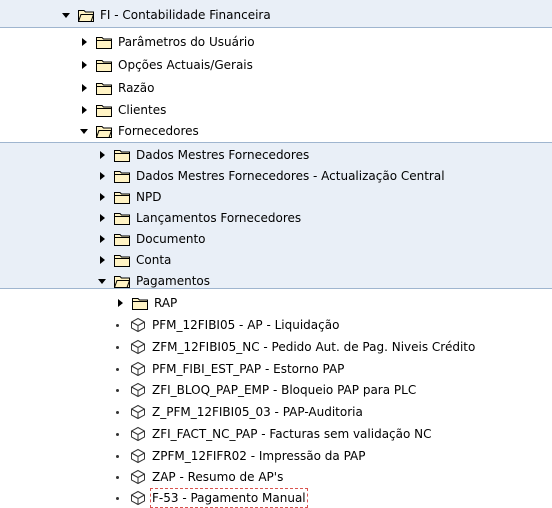 Image resolution: width=552 pixels, height=508 pixels. I want to click on node-label: Opções Actuais/Gerais, so click(185, 65).